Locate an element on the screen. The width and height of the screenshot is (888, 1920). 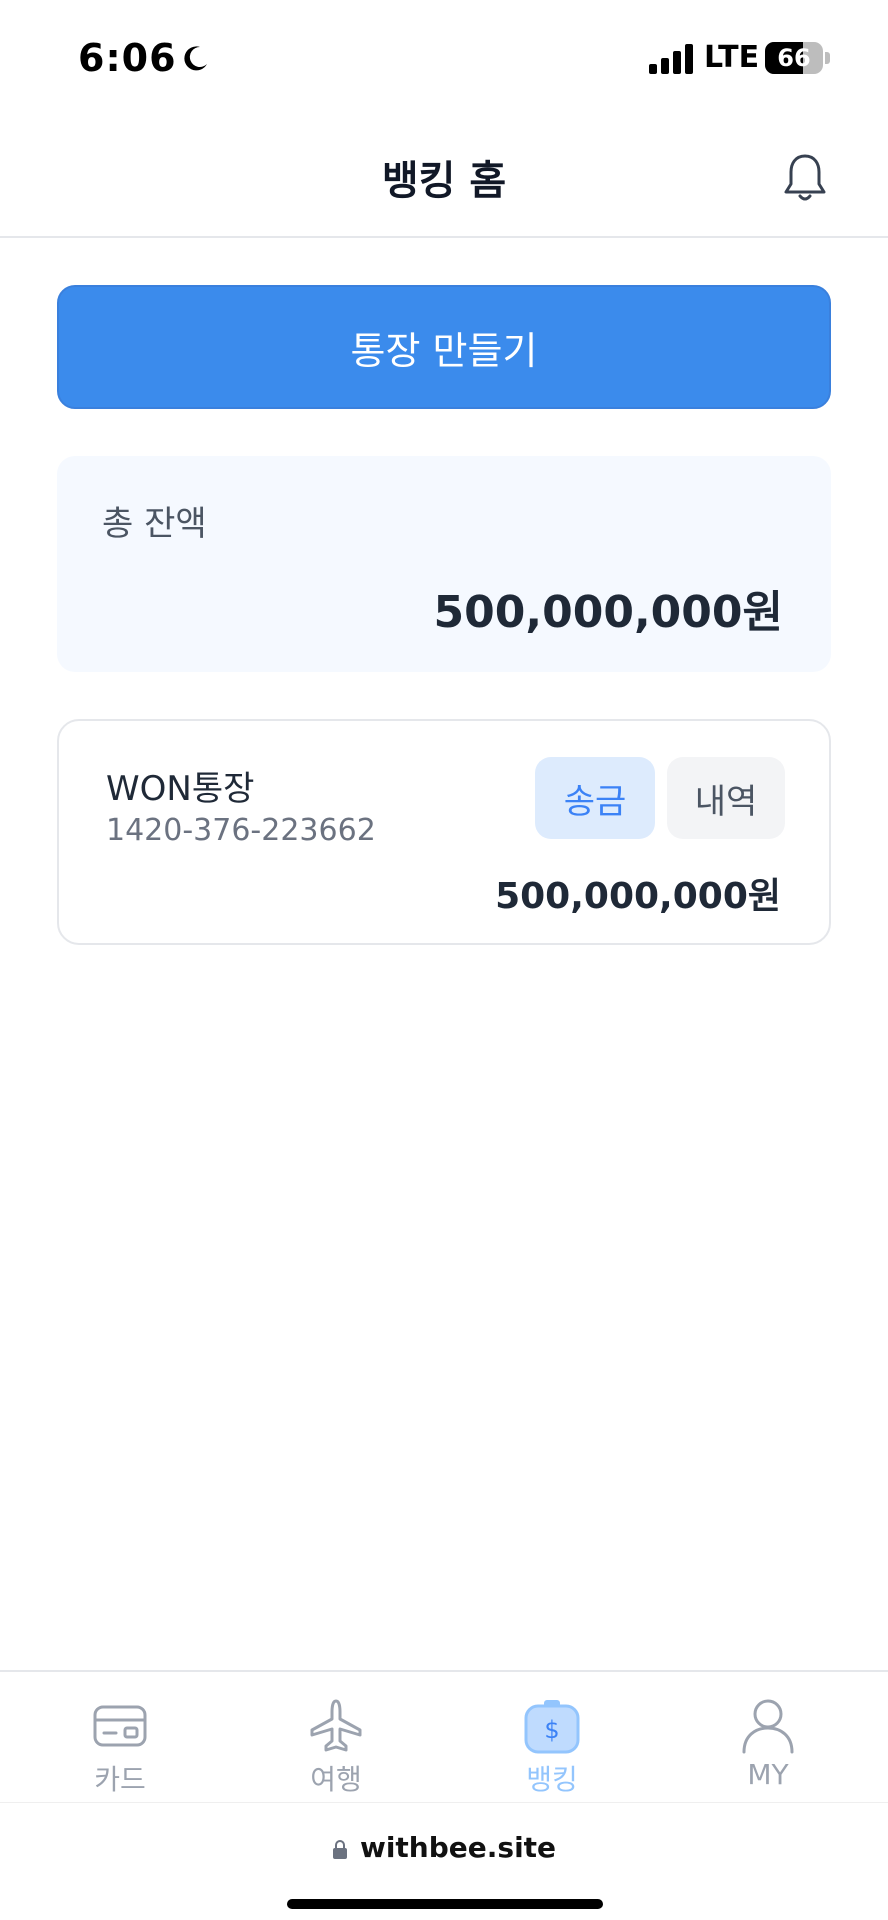
notification-button is located at coordinates (805, 178).